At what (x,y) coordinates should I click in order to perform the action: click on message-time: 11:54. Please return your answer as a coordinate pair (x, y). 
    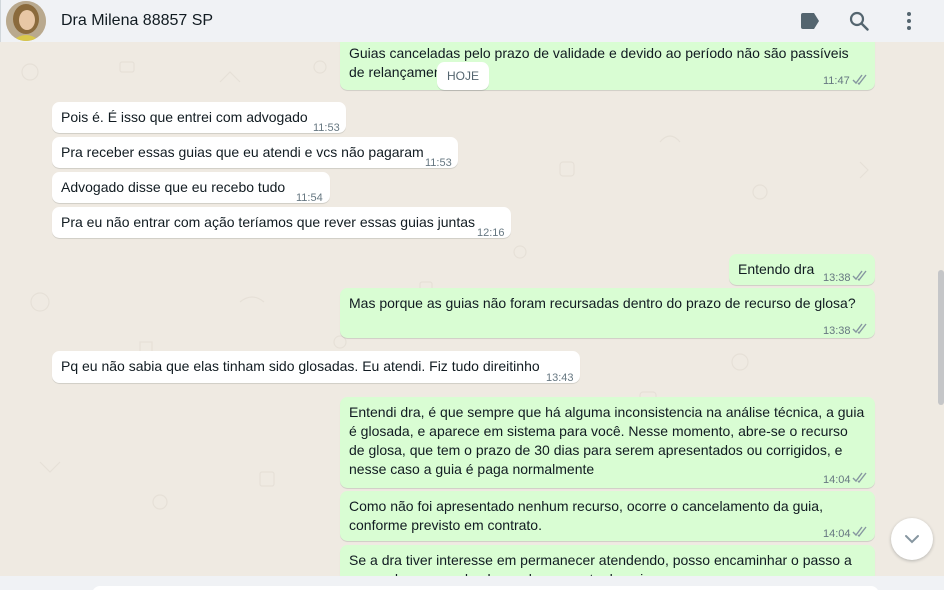
    Looking at the image, I should click on (309, 198).